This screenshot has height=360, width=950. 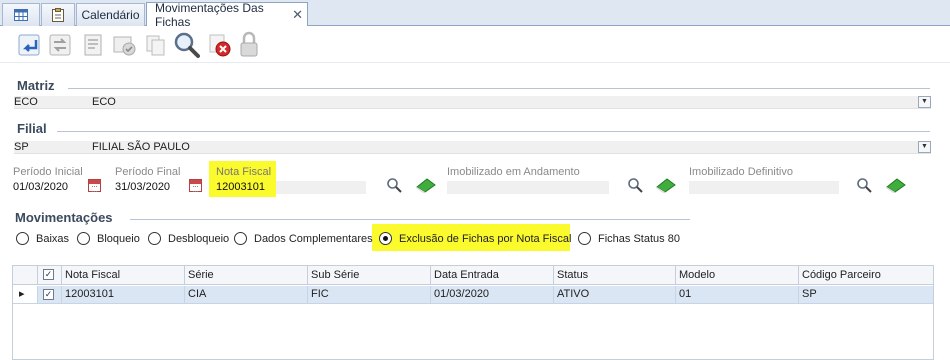 What do you see at coordinates (741, 172) in the screenshot?
I see `imobilizado-definitivo-label: Imobilizado Definitivo` at bounding box center [741, 172].